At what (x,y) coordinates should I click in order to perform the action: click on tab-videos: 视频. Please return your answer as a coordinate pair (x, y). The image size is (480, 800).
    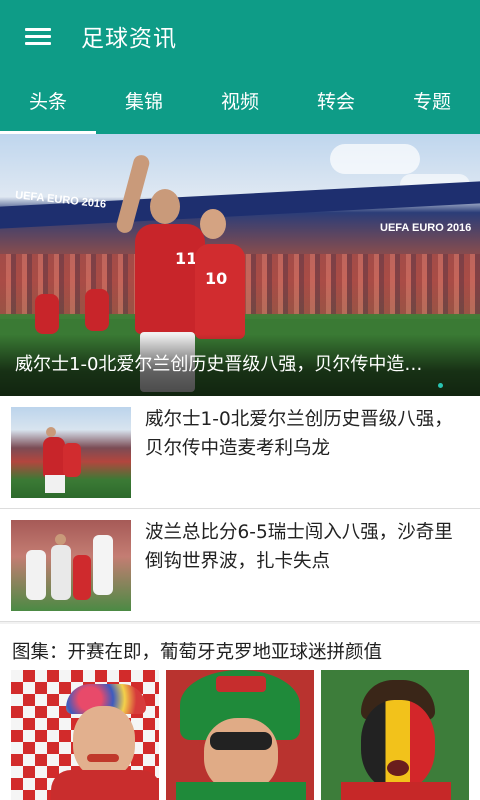
    Looking at the image, I should click on (240, 103).